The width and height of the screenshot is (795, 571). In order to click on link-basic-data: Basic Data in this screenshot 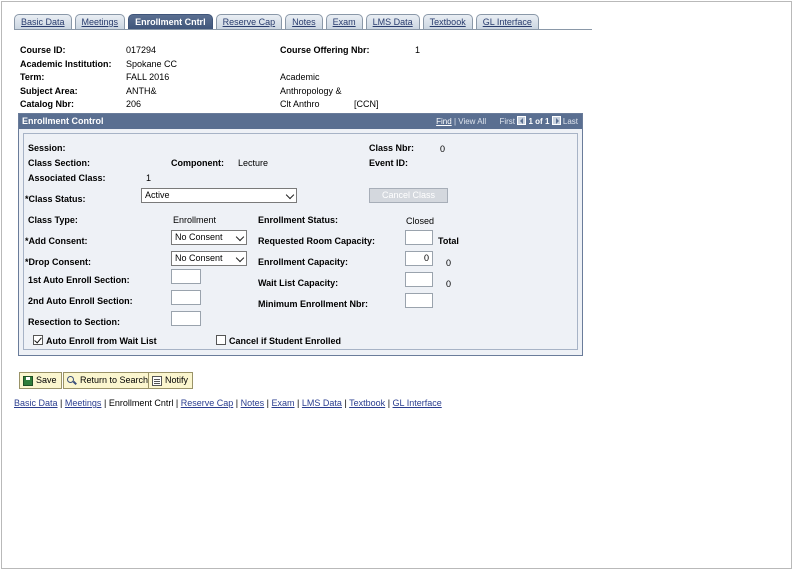, I will do `click(36, 403)`.